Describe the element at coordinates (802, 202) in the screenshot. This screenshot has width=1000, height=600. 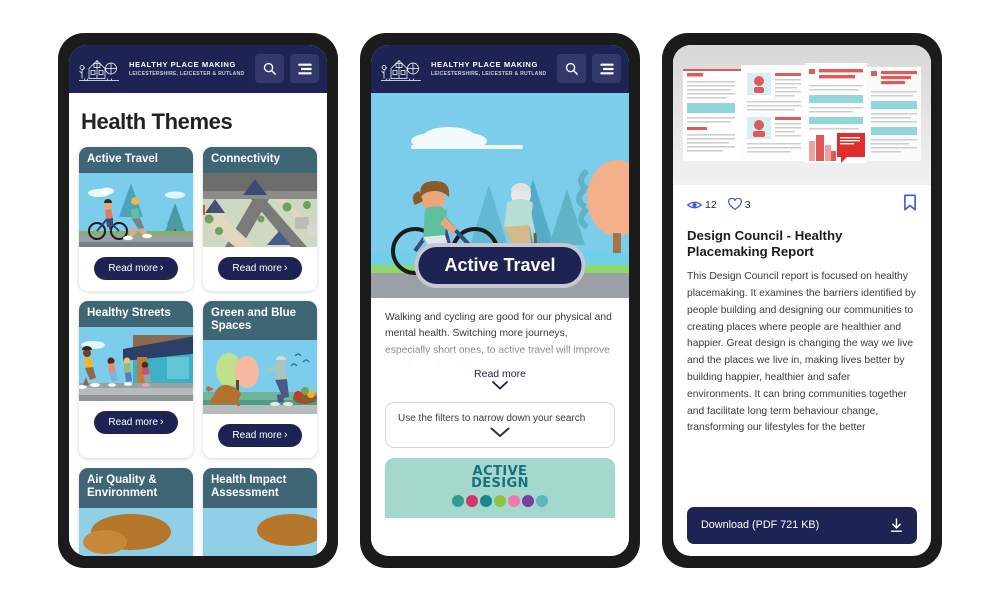
I see `resource-stats-row: 12 3` at that location.